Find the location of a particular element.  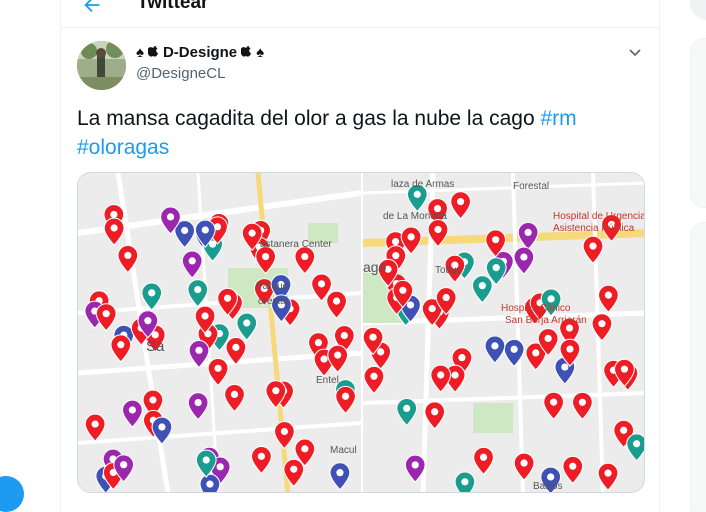

display-name-row: ♠ D-Designe ♠ is located at coordinates (200, 52).